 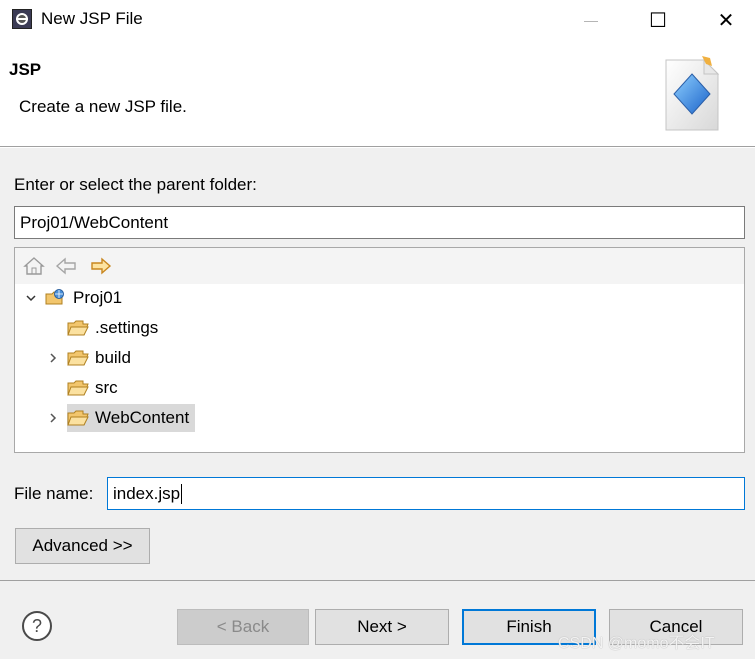 I want to click on next-button: Next >, so click(x=382, y=627).